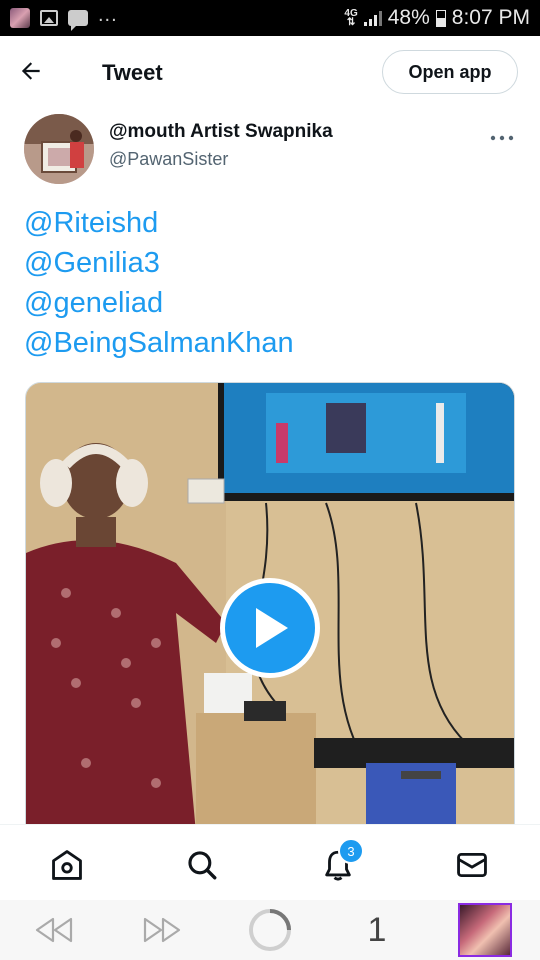  What do you see at coordinates (30, 71) in the screenshot?
I see `back-arrow-icon` at bounding box center [30, 71].